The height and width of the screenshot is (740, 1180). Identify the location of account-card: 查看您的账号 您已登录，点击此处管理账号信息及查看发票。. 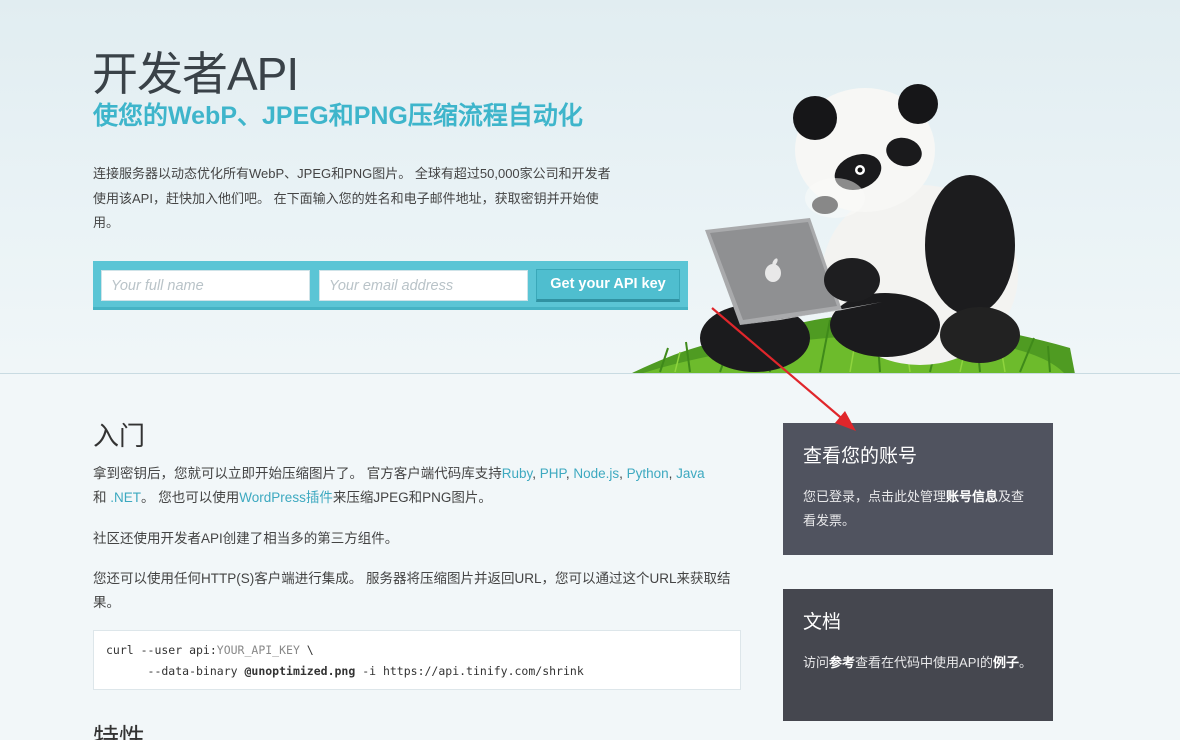
(918, 489).